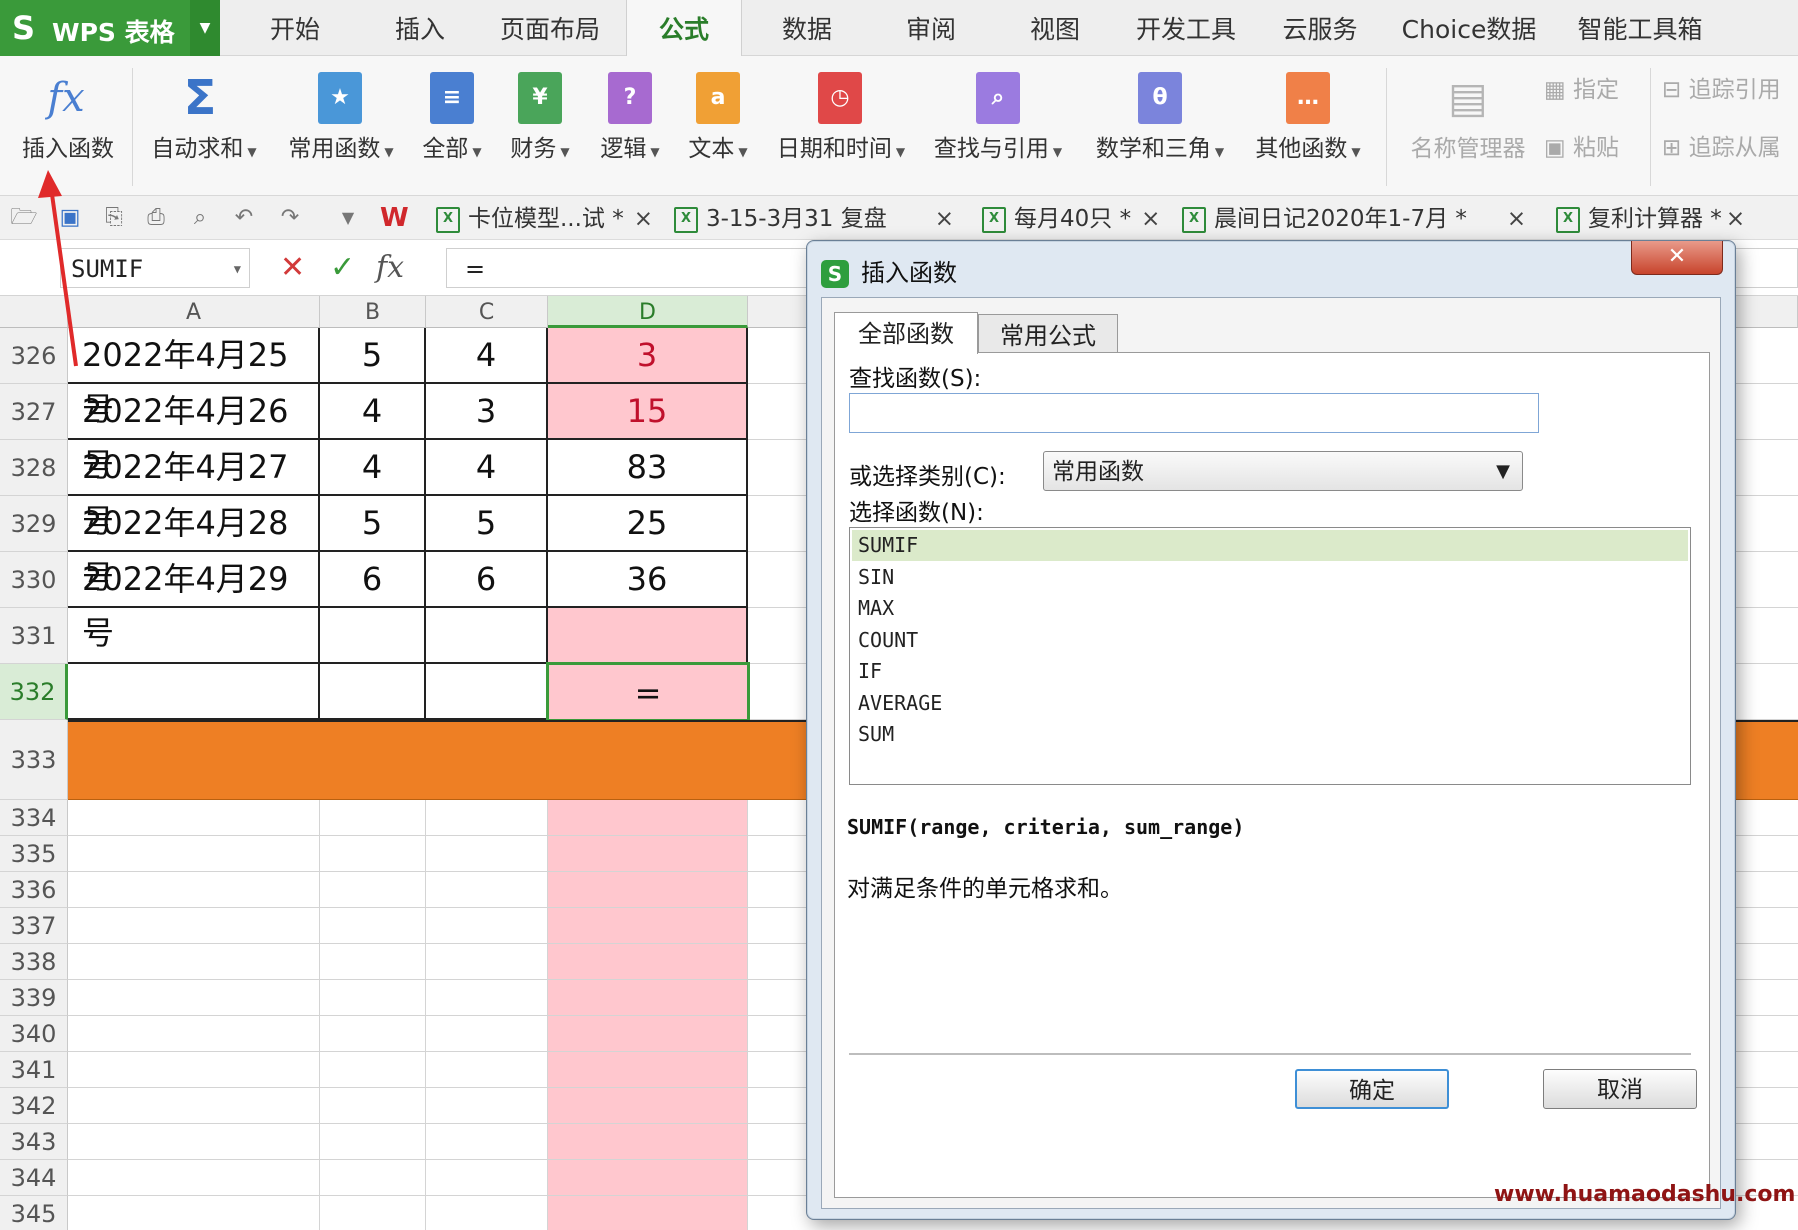  I want to click on specify-button: ▦ 指定, so click(1581, 87).